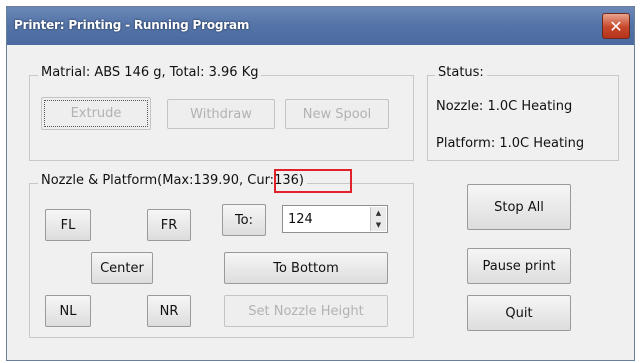 This screenshot has height=363, width=641. I want to click on close-button: ✕, so click(616, 26).